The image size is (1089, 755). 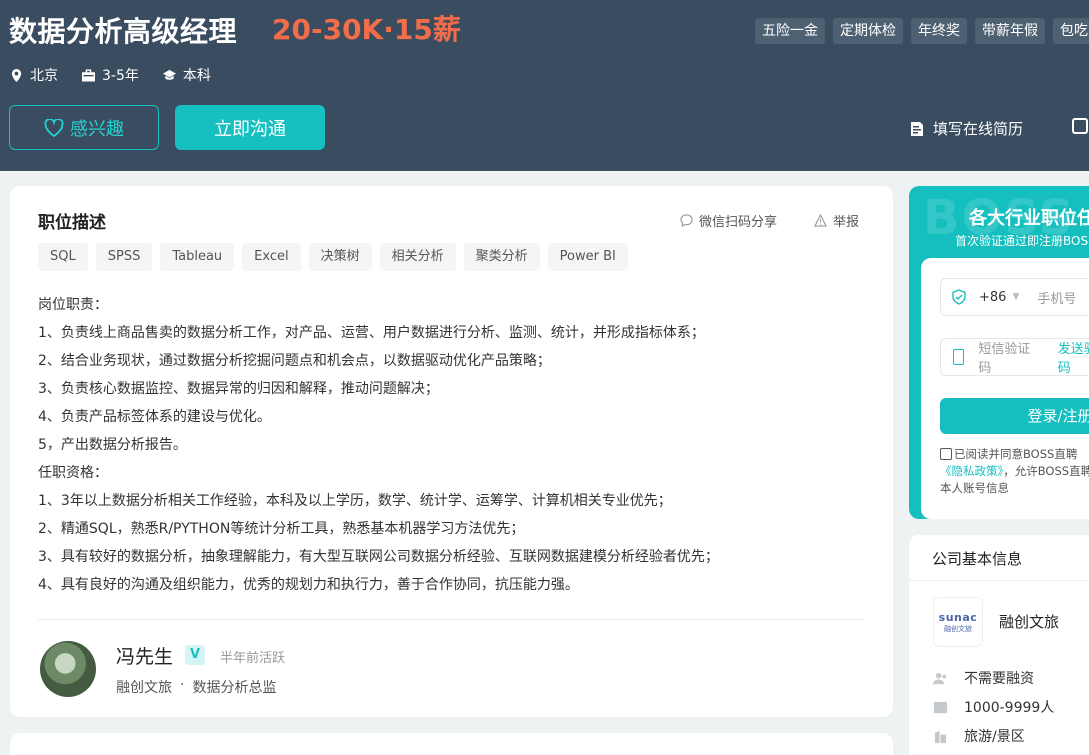 What do you see at coordinates (144, 688) in the screenshot?
I see `recruiter-company: 融创文旅` at bounding box center [144, 688].